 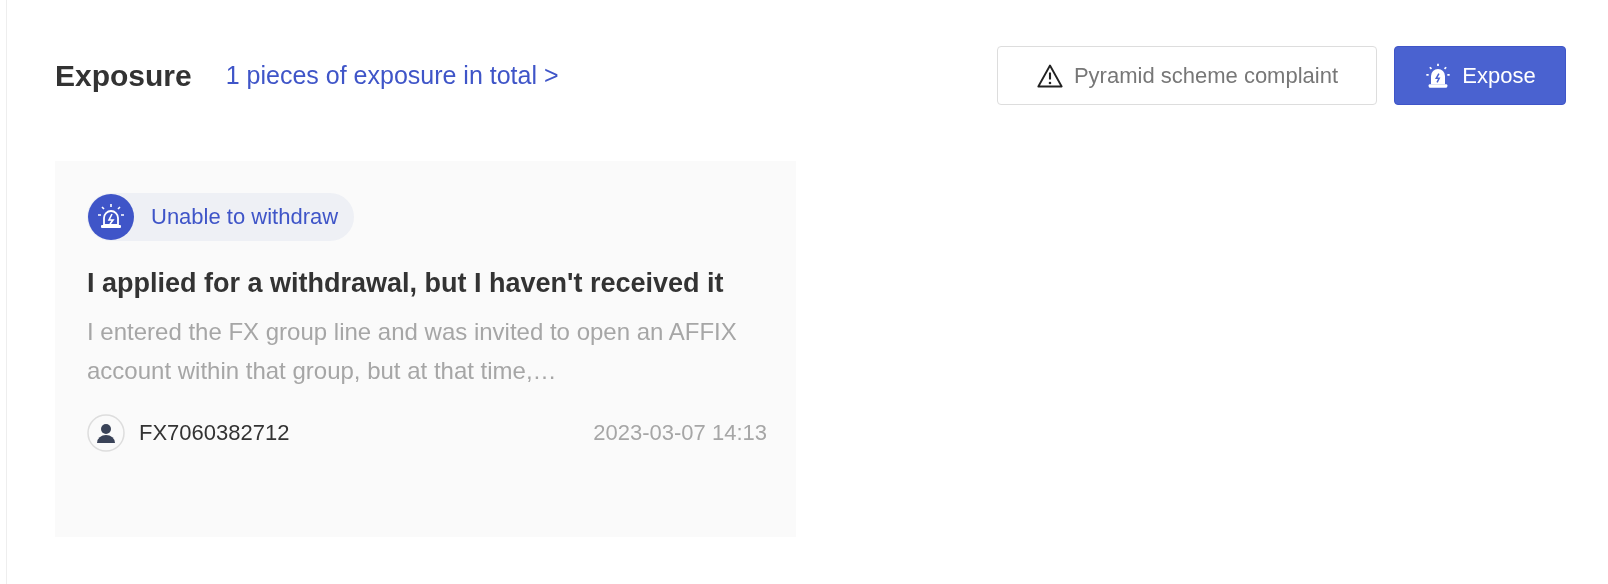 What do you see at coordinates (123, 75) in the screenshot?
I see `section-title: Exposure` at bounding box center [123, 75].